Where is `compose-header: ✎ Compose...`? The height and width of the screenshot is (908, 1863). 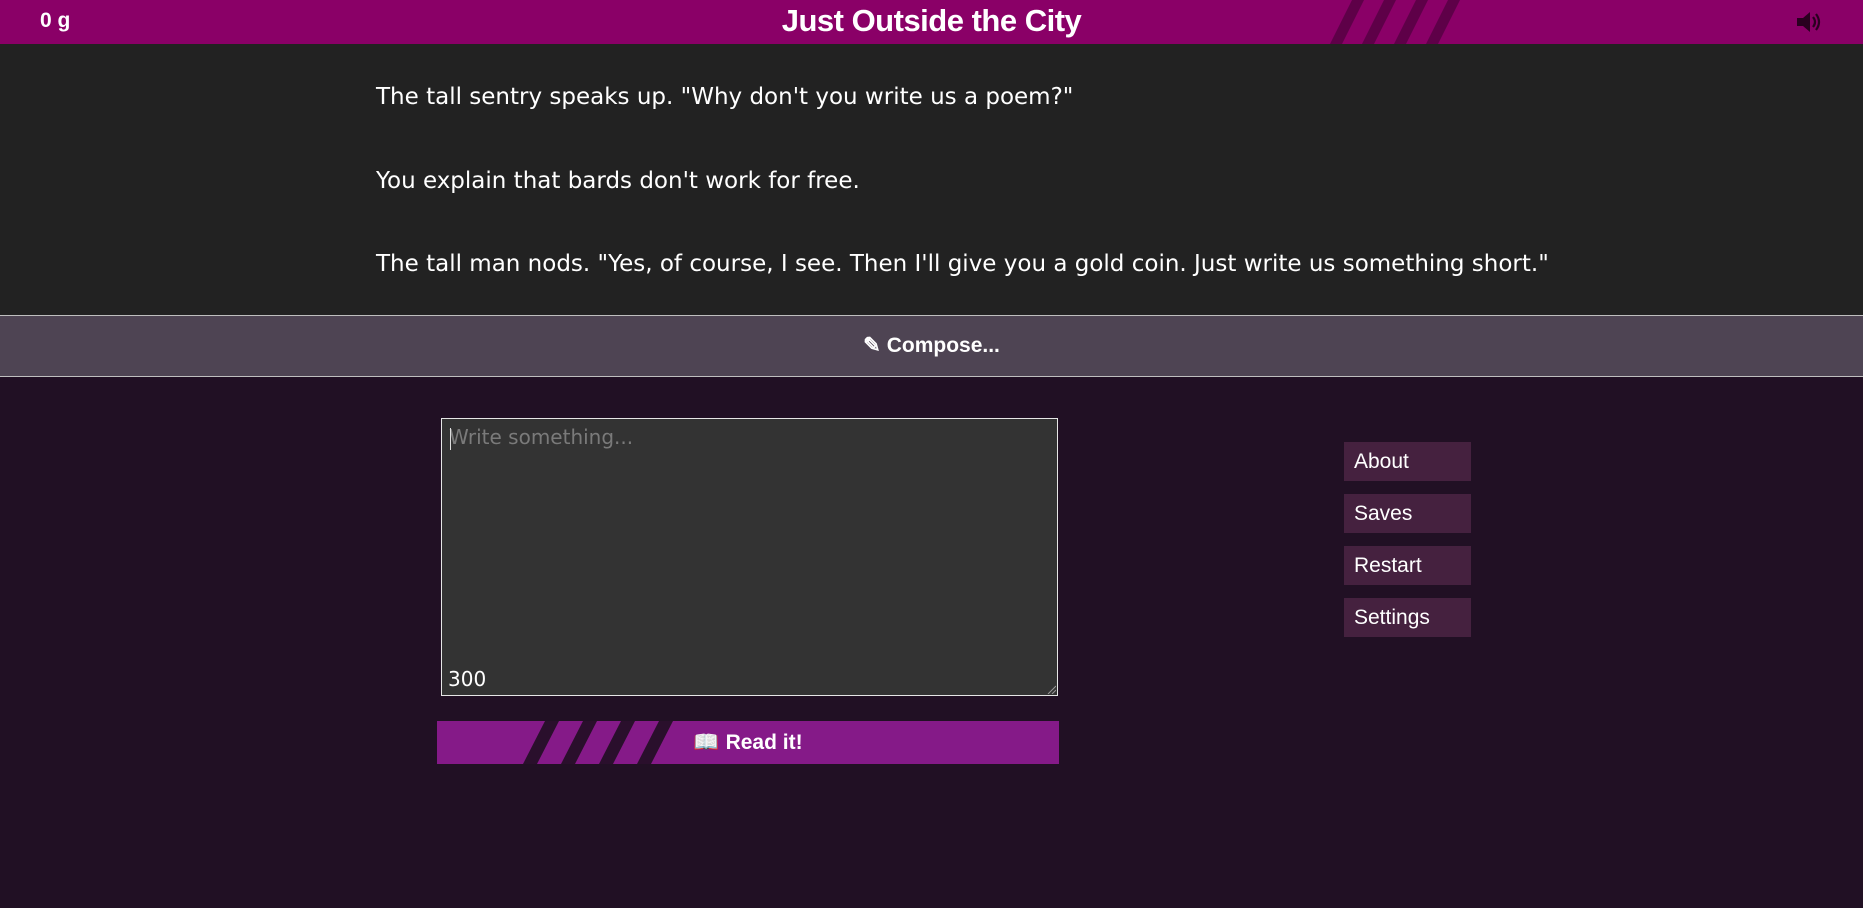 compose-header: ✎ Compose... is located at coordinates (931, 346).